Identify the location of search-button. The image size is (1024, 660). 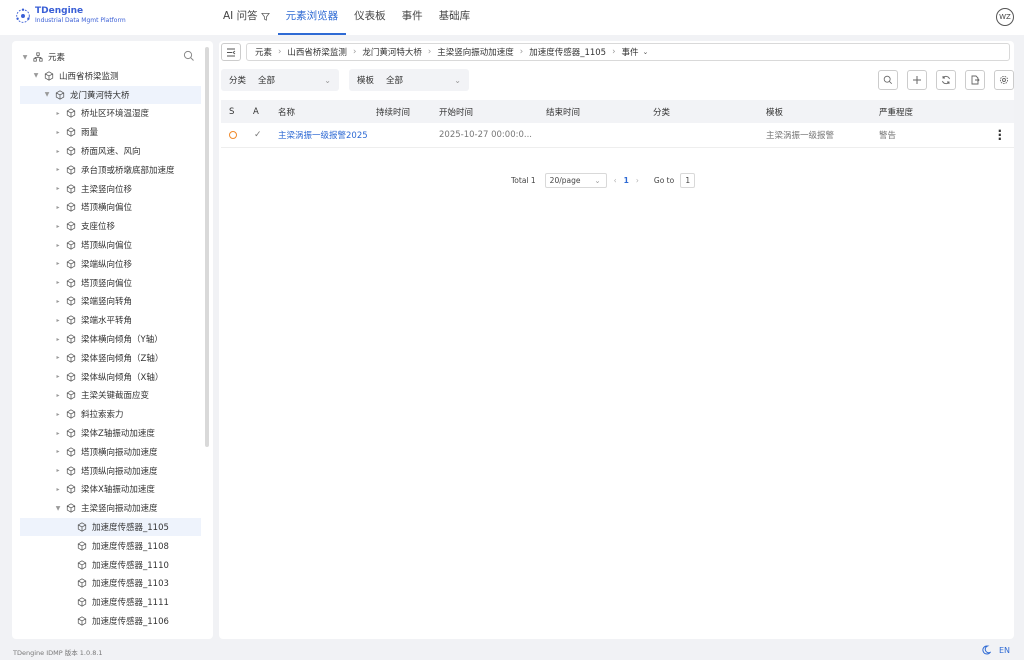
(888, 80).